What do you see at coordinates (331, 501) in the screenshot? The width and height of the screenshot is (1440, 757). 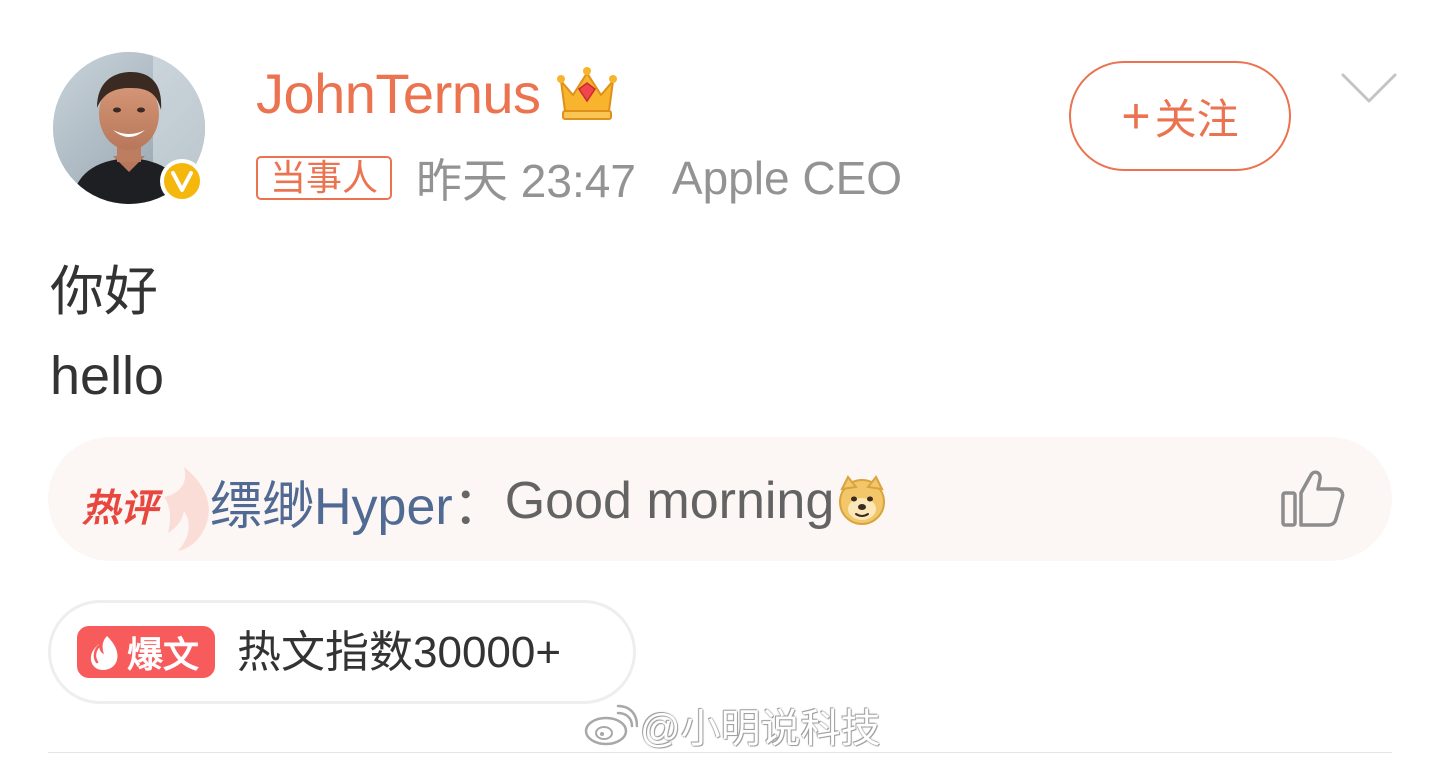 I see `commenter-name: 缥缈Hyper` at bounding box center [331, 501].